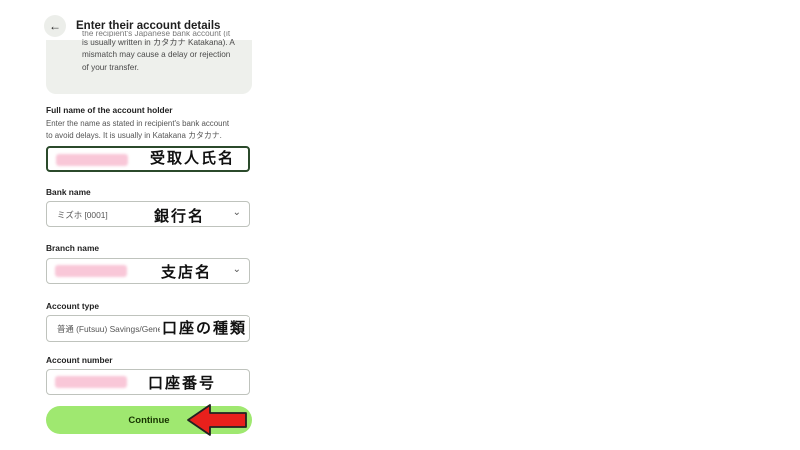 This screenshot has width=800, height=450. What do you see at coordinates (114, 329) in the screenshot?
I see `account-type-value: 普通 (Futsuu) Savings/General` at bounding box center [114, 329].